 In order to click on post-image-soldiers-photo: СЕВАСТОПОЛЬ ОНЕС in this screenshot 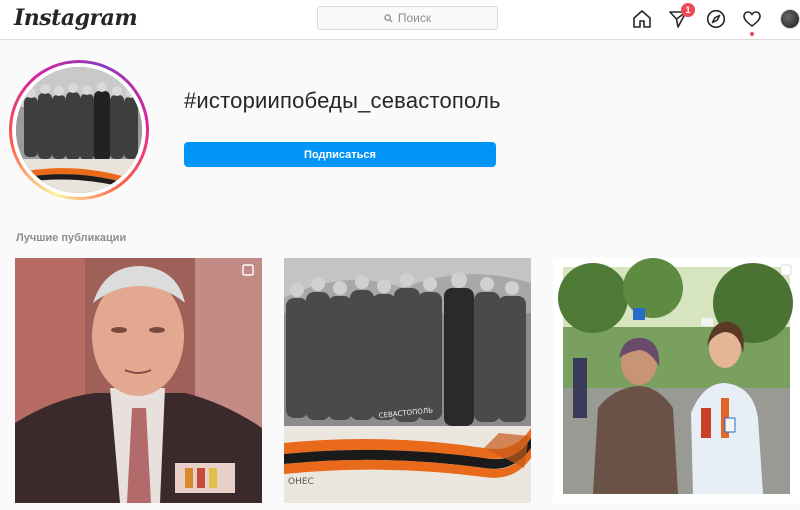, I will do `click(407, 380)`.